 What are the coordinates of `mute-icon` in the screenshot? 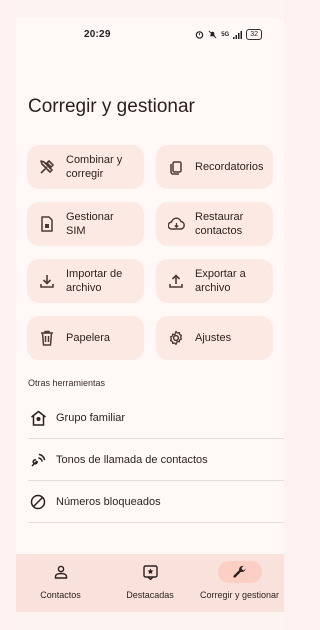 It's located at (212, 34).